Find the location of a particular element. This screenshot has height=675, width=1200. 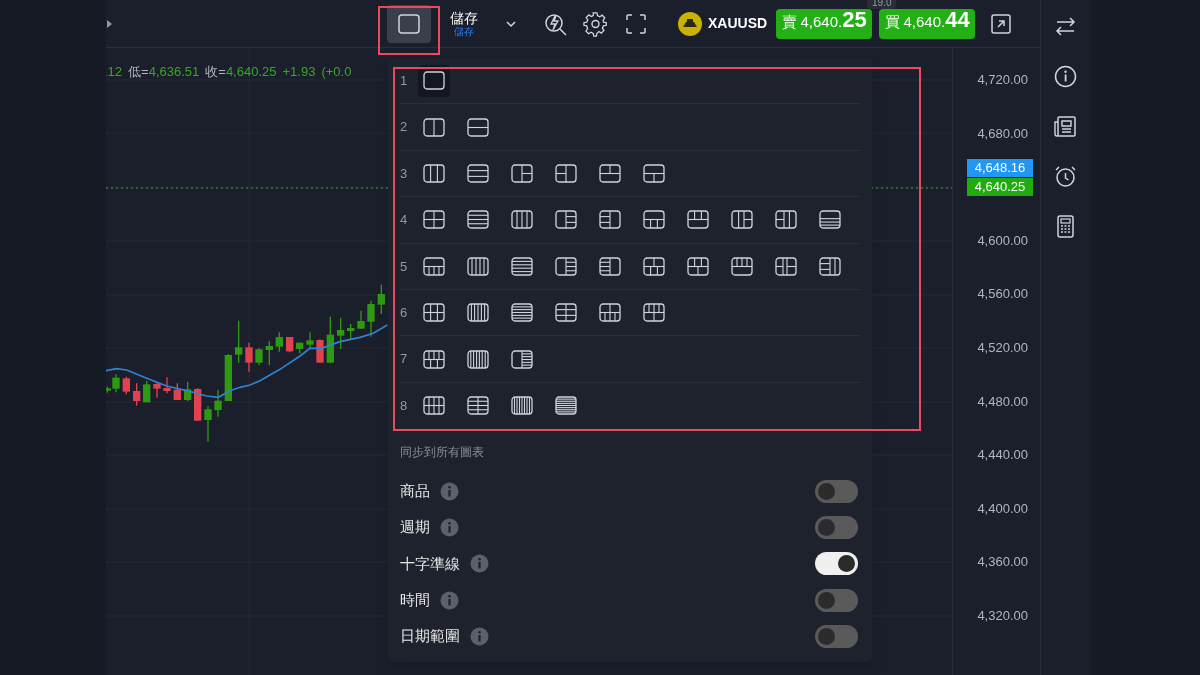

symbol-name: XAUUSD is located at coordinates (738, 23).